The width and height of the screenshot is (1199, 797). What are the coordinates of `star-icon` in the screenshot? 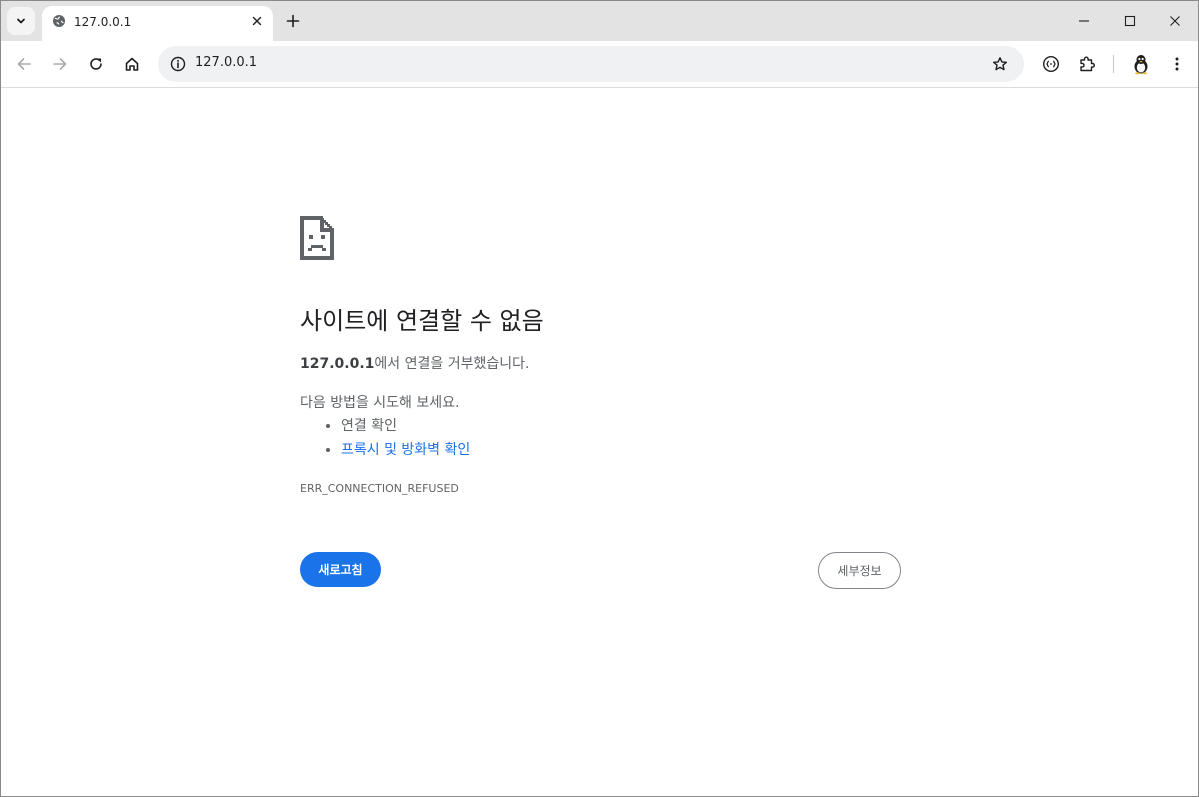 It's located at (1000, 64).